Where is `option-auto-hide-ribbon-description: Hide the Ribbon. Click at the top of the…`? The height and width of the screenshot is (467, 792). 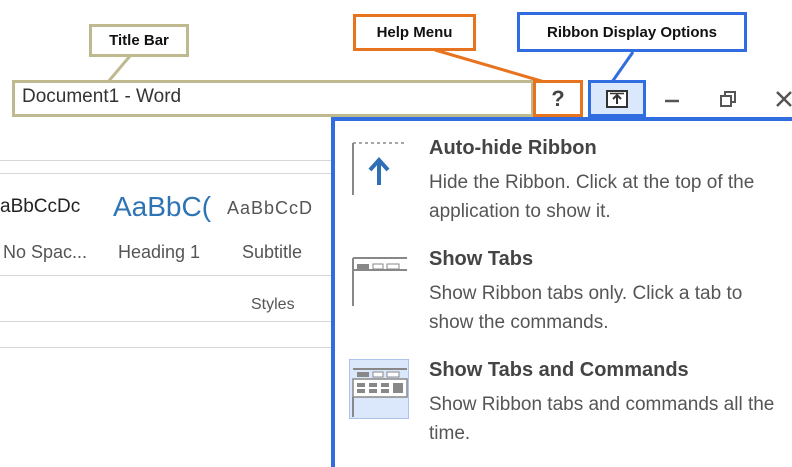 option-auto-hide-ribbon-description: Hide the Ribbon. Click at the top of the… is located at coordinates (592, 197).